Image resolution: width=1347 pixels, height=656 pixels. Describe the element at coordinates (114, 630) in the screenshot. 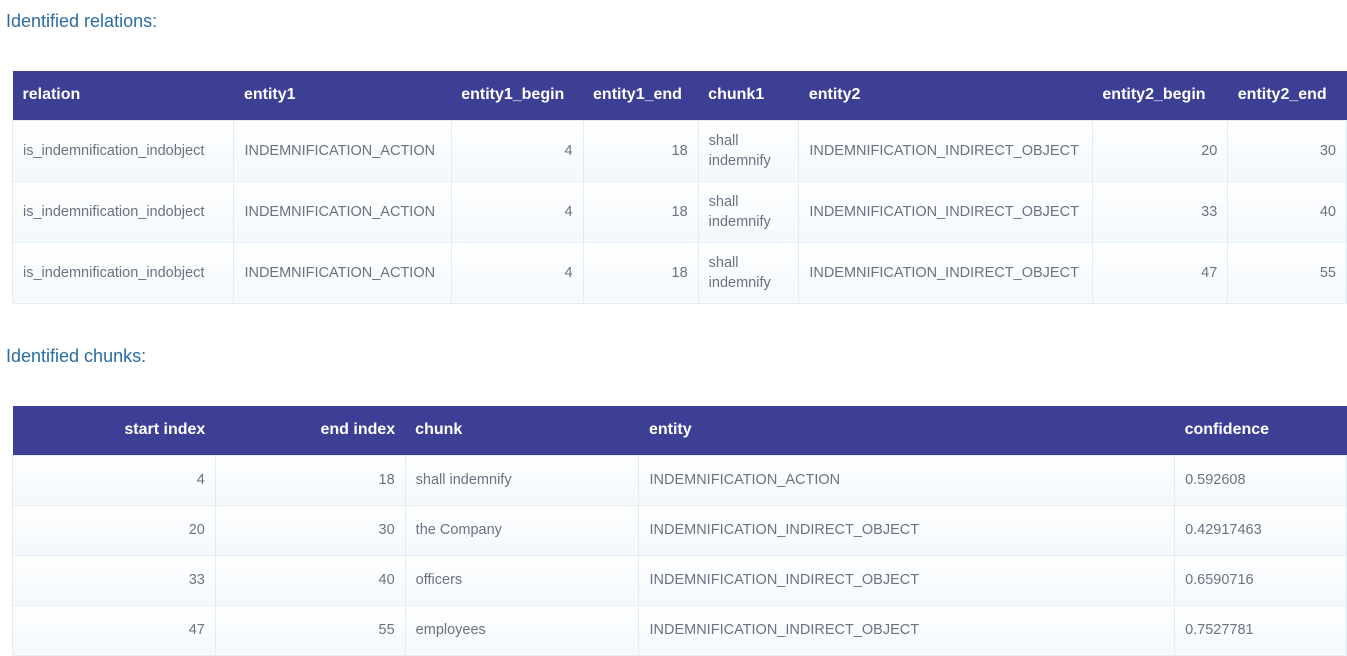

I see `cell-start-index: 47` at that location.